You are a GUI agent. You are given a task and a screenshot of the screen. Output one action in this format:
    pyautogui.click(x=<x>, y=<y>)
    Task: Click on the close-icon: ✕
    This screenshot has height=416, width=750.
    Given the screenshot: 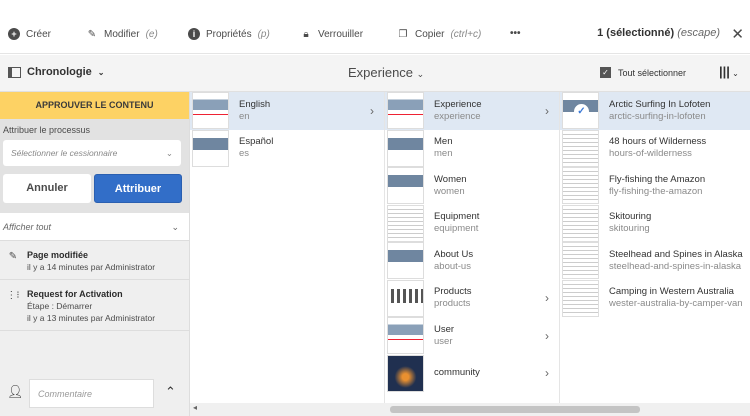 What is the action you would take?
    pyautogui.click(x=737, y=34)
    